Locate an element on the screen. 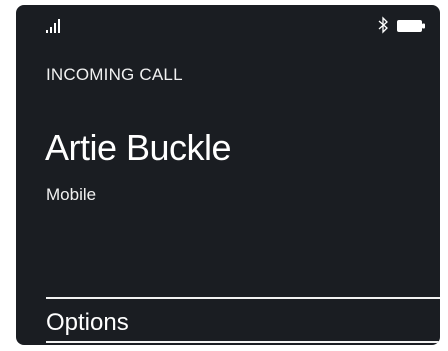  status-bar is located at coordinates (228, 21).